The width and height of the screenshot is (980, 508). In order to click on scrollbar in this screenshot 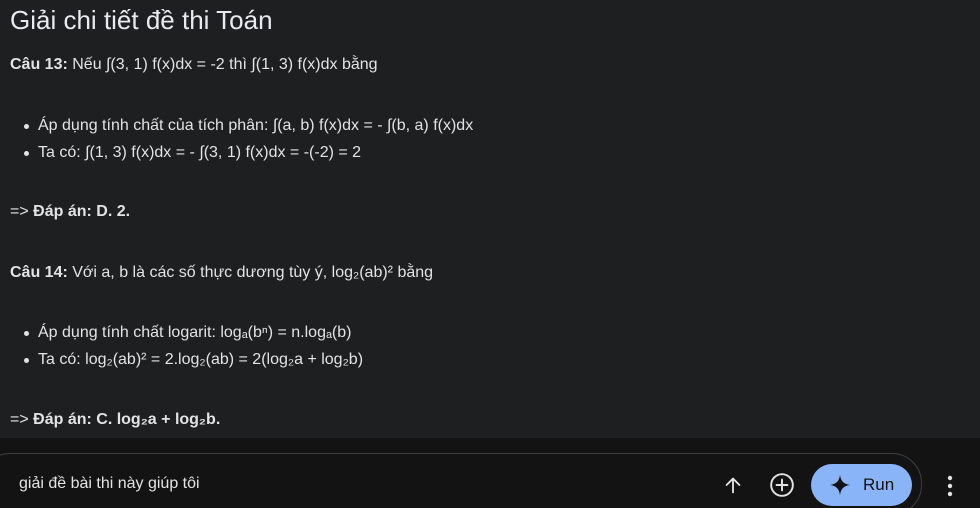, I will do `click(976, 219)`.